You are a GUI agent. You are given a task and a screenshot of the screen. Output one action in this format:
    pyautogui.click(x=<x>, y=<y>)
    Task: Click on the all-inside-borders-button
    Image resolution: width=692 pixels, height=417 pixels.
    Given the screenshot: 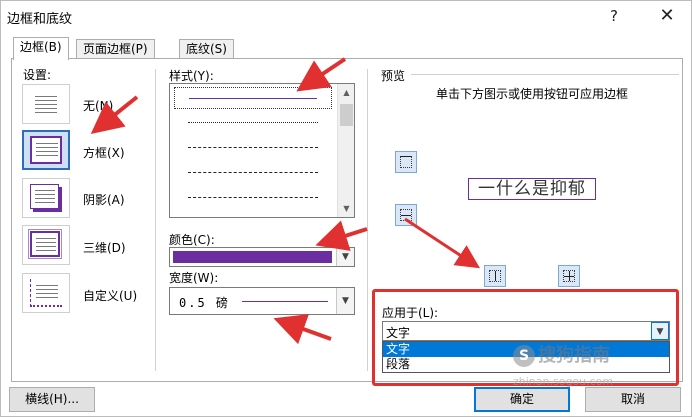 What is the action you would take?
    pyautogui.click(x=569, y=276)
    